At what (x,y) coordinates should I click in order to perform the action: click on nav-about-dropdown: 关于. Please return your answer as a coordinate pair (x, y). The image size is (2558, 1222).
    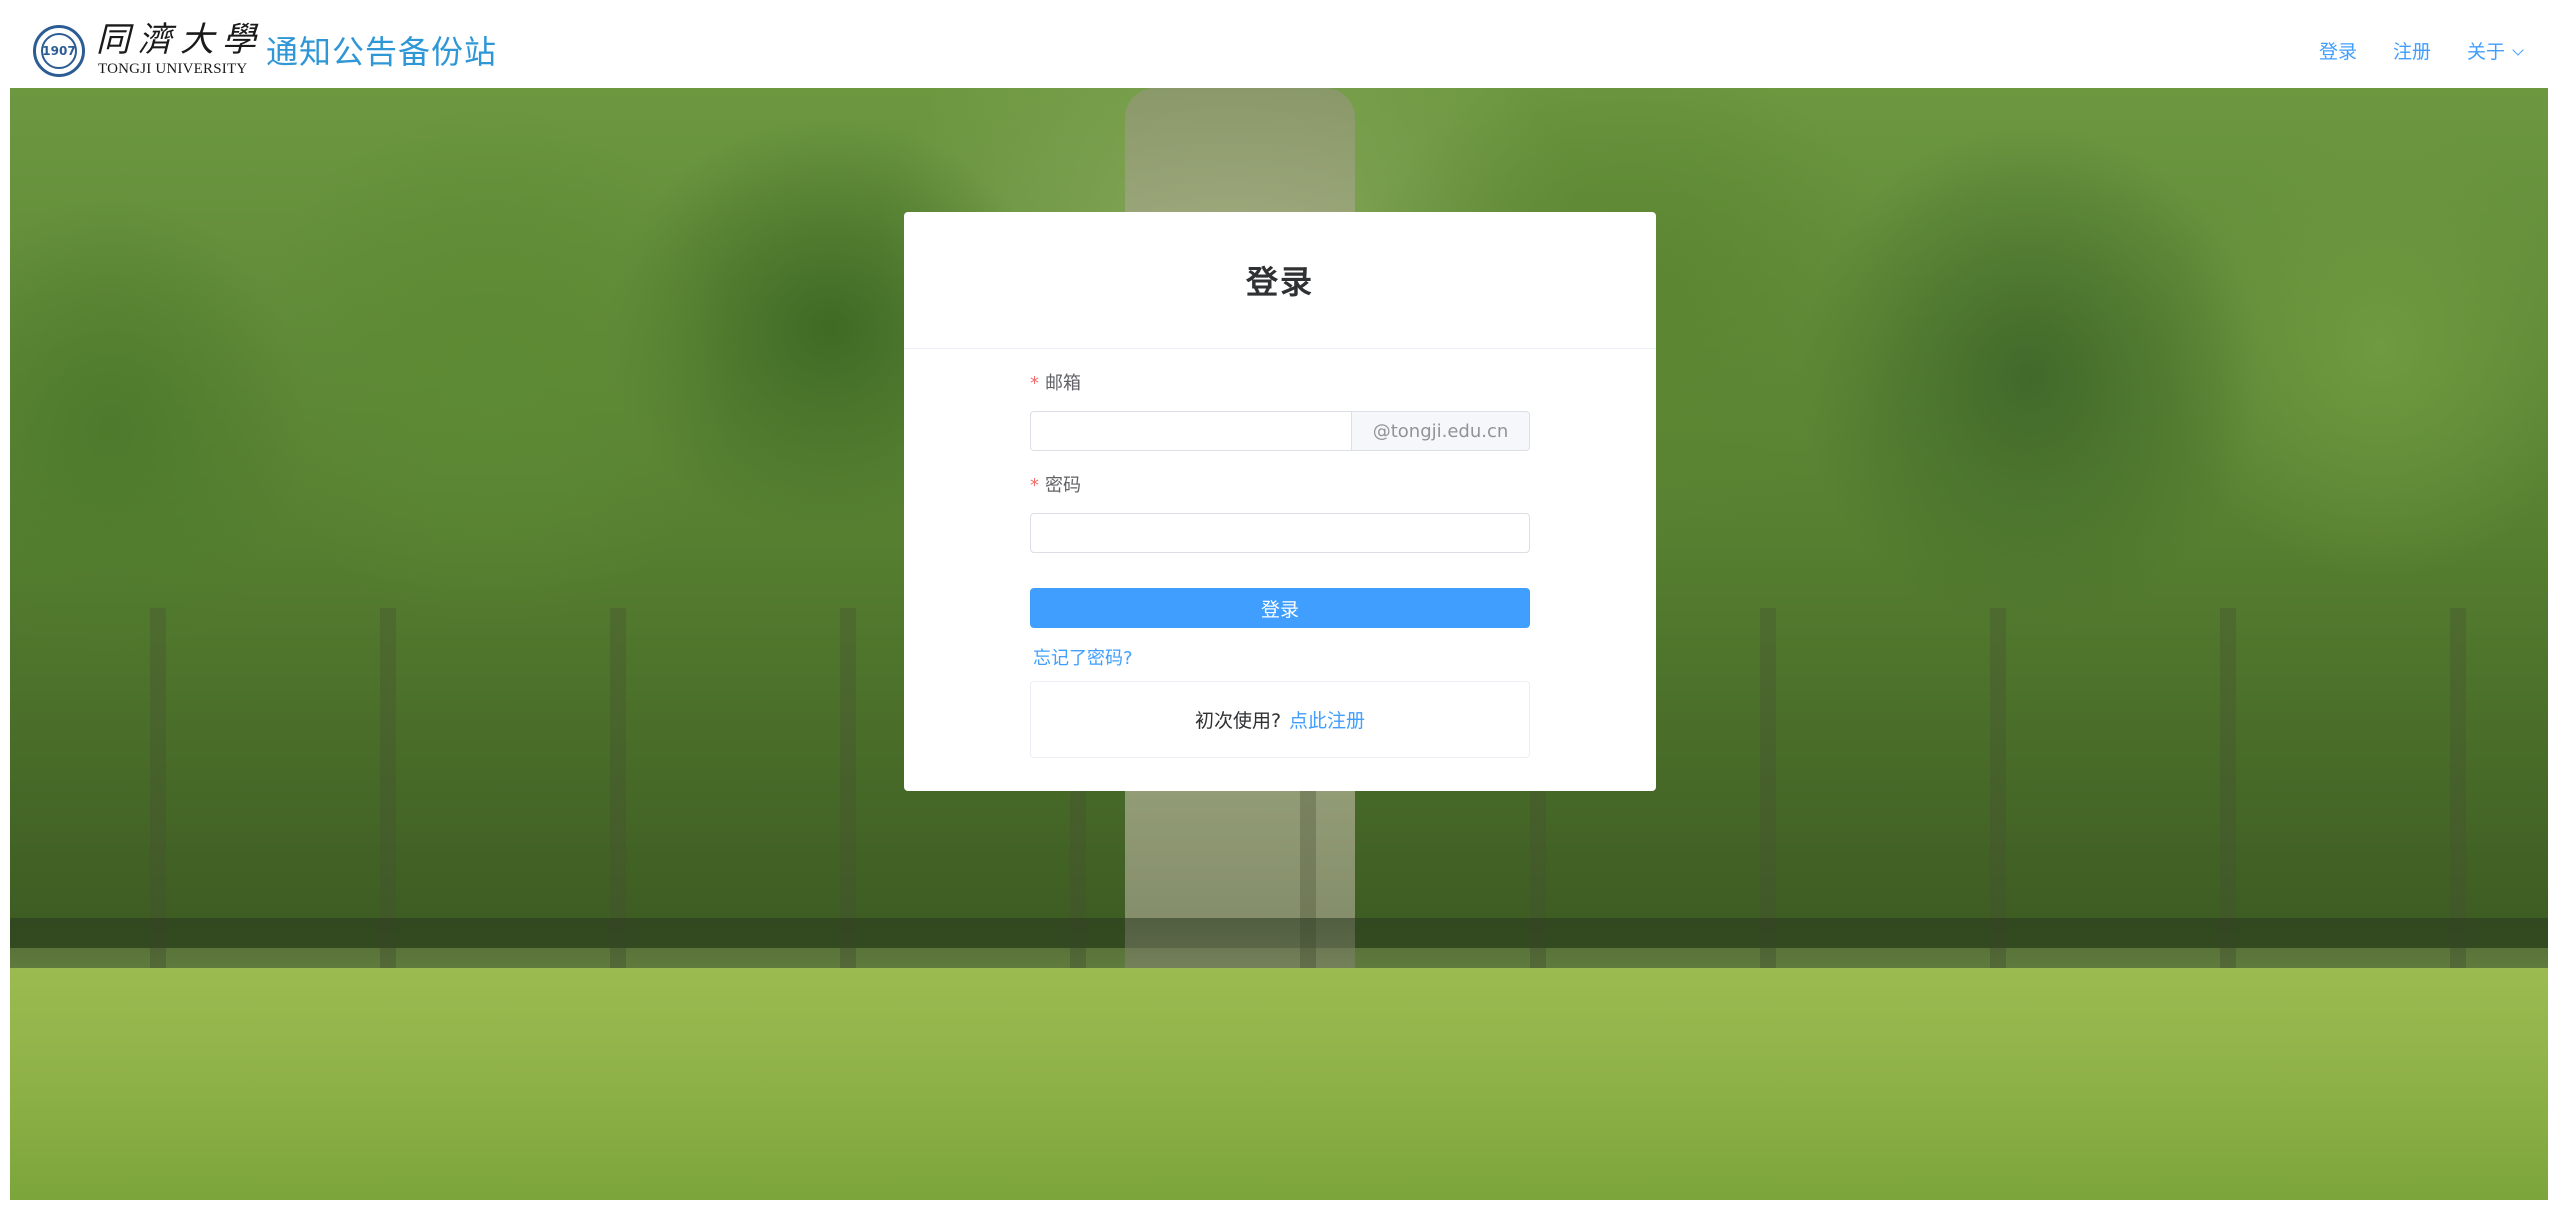
    Looking at the image, I should click on (2495, 52).